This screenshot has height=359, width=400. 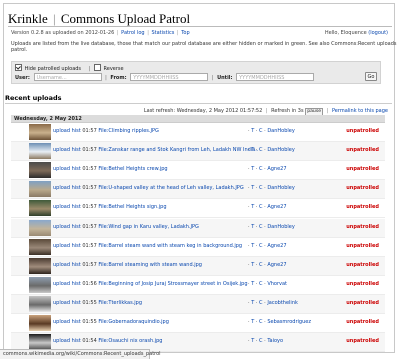 What do you see at coordinates (130, 341) in the screenshot?
I see `file-link: File:Osauchi nix orash.jpg` at bounding box center [130, 341].